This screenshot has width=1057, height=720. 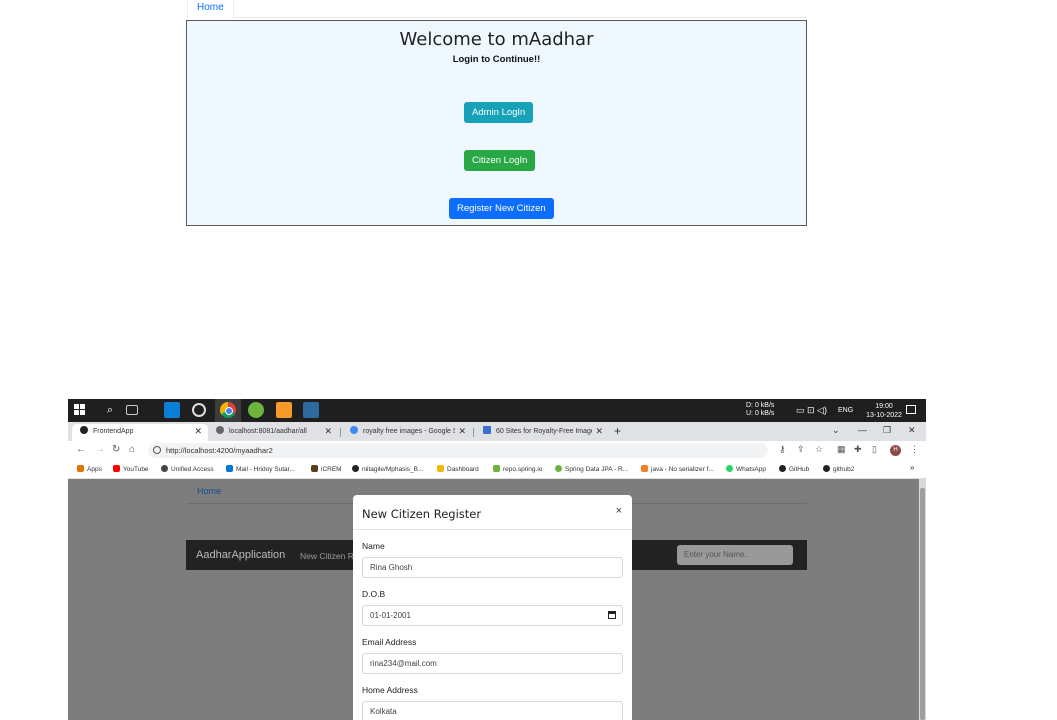 I want to click on tab-google-search: royalty free images - Google Sea ✕, so click(x=407, y=432).